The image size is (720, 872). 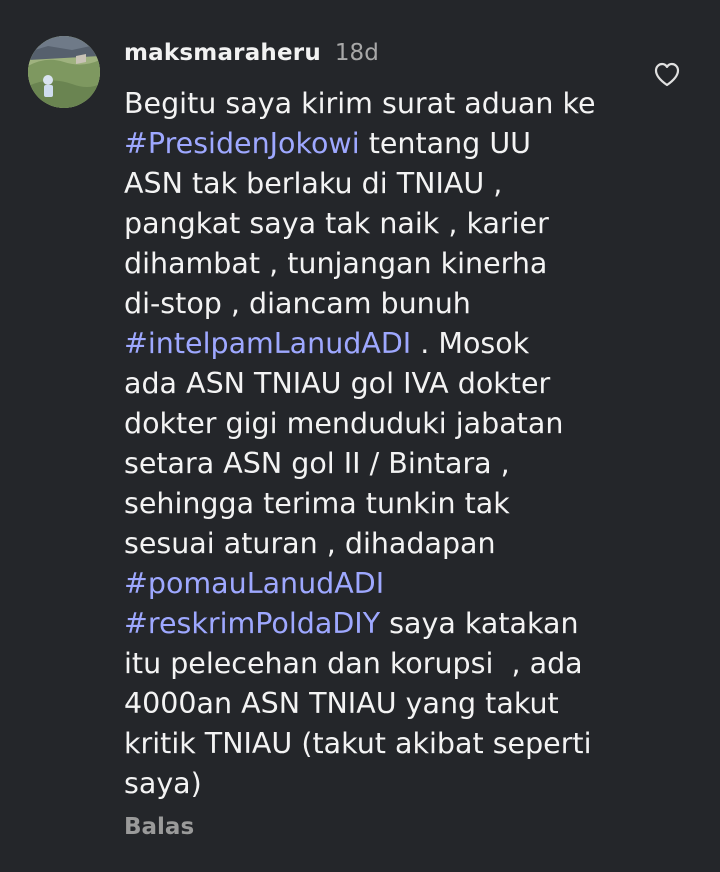 What do you see at coordinates (337, 383) in the screenshot?
I see `comment-text-segment: ada ASN TNIAU gol IVA dokter` at bounding box center [337, 383].